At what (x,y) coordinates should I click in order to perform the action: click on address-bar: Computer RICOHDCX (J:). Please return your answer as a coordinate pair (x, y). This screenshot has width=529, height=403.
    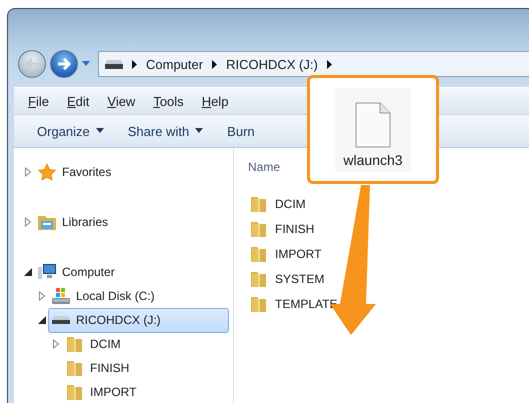
    Looking at the image, I should click on (313, 64).